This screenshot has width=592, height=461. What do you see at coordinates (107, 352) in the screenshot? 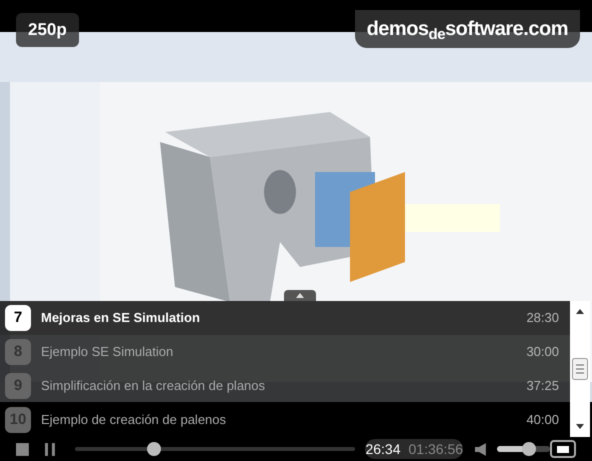
I see `chapter-title: Ejemplo SE Simulation` at bounding box center [107, 352].